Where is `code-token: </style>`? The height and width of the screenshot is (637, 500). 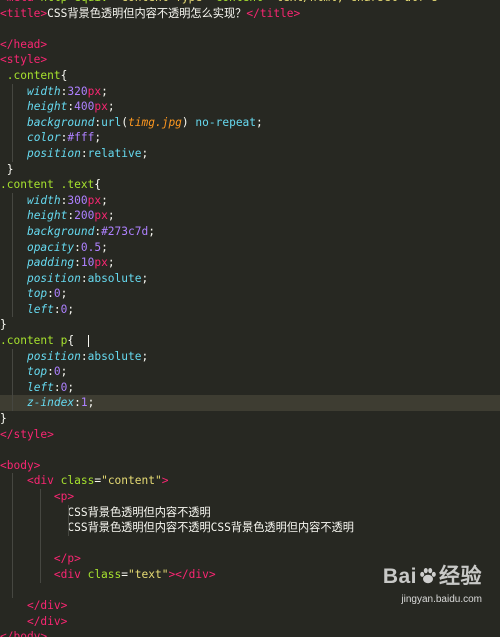
code-token: </style> is located at coordinates (27, 434).